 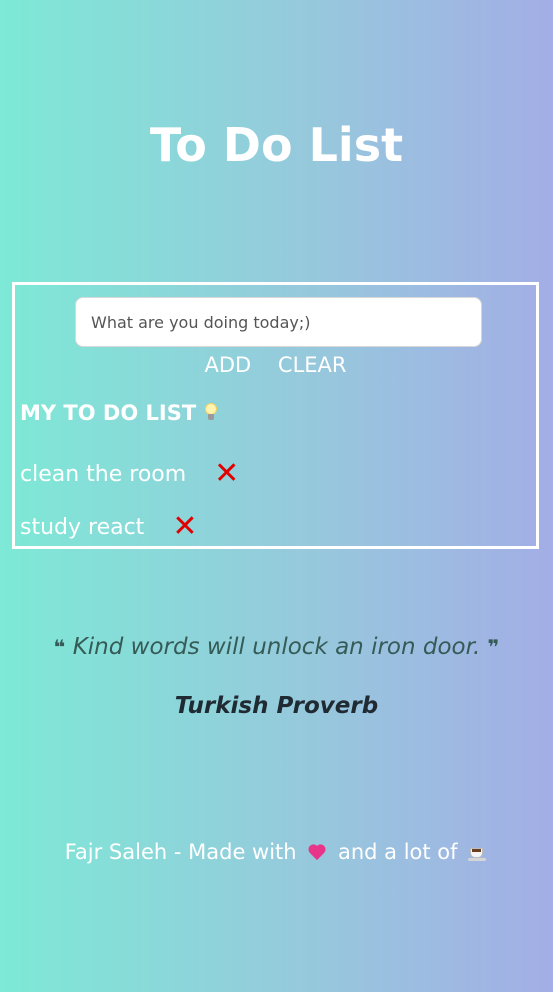 I want to click on todo-item: clean the room ✕, so click(x=129, y=474).